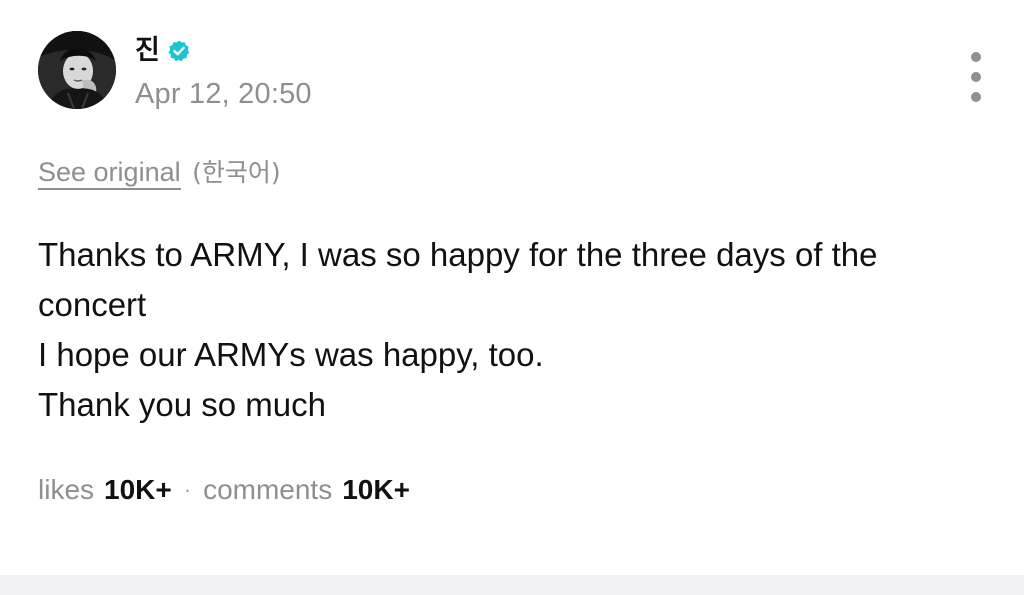 This screenshot has width=1024, height=595. I want to click on translation-row: See original (한국어), so click(159, 172).